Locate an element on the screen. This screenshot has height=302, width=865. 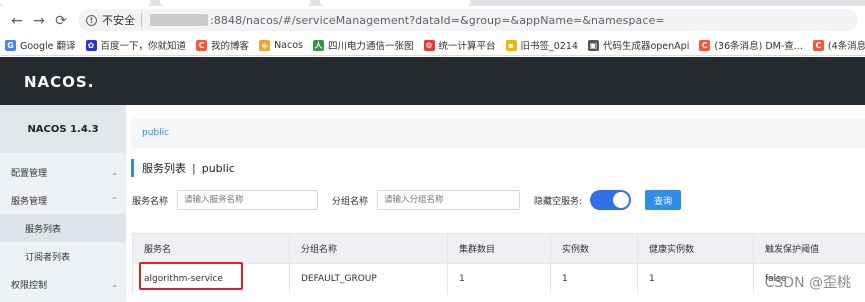
query-button: 查询 is located at coordinates (663, 200).